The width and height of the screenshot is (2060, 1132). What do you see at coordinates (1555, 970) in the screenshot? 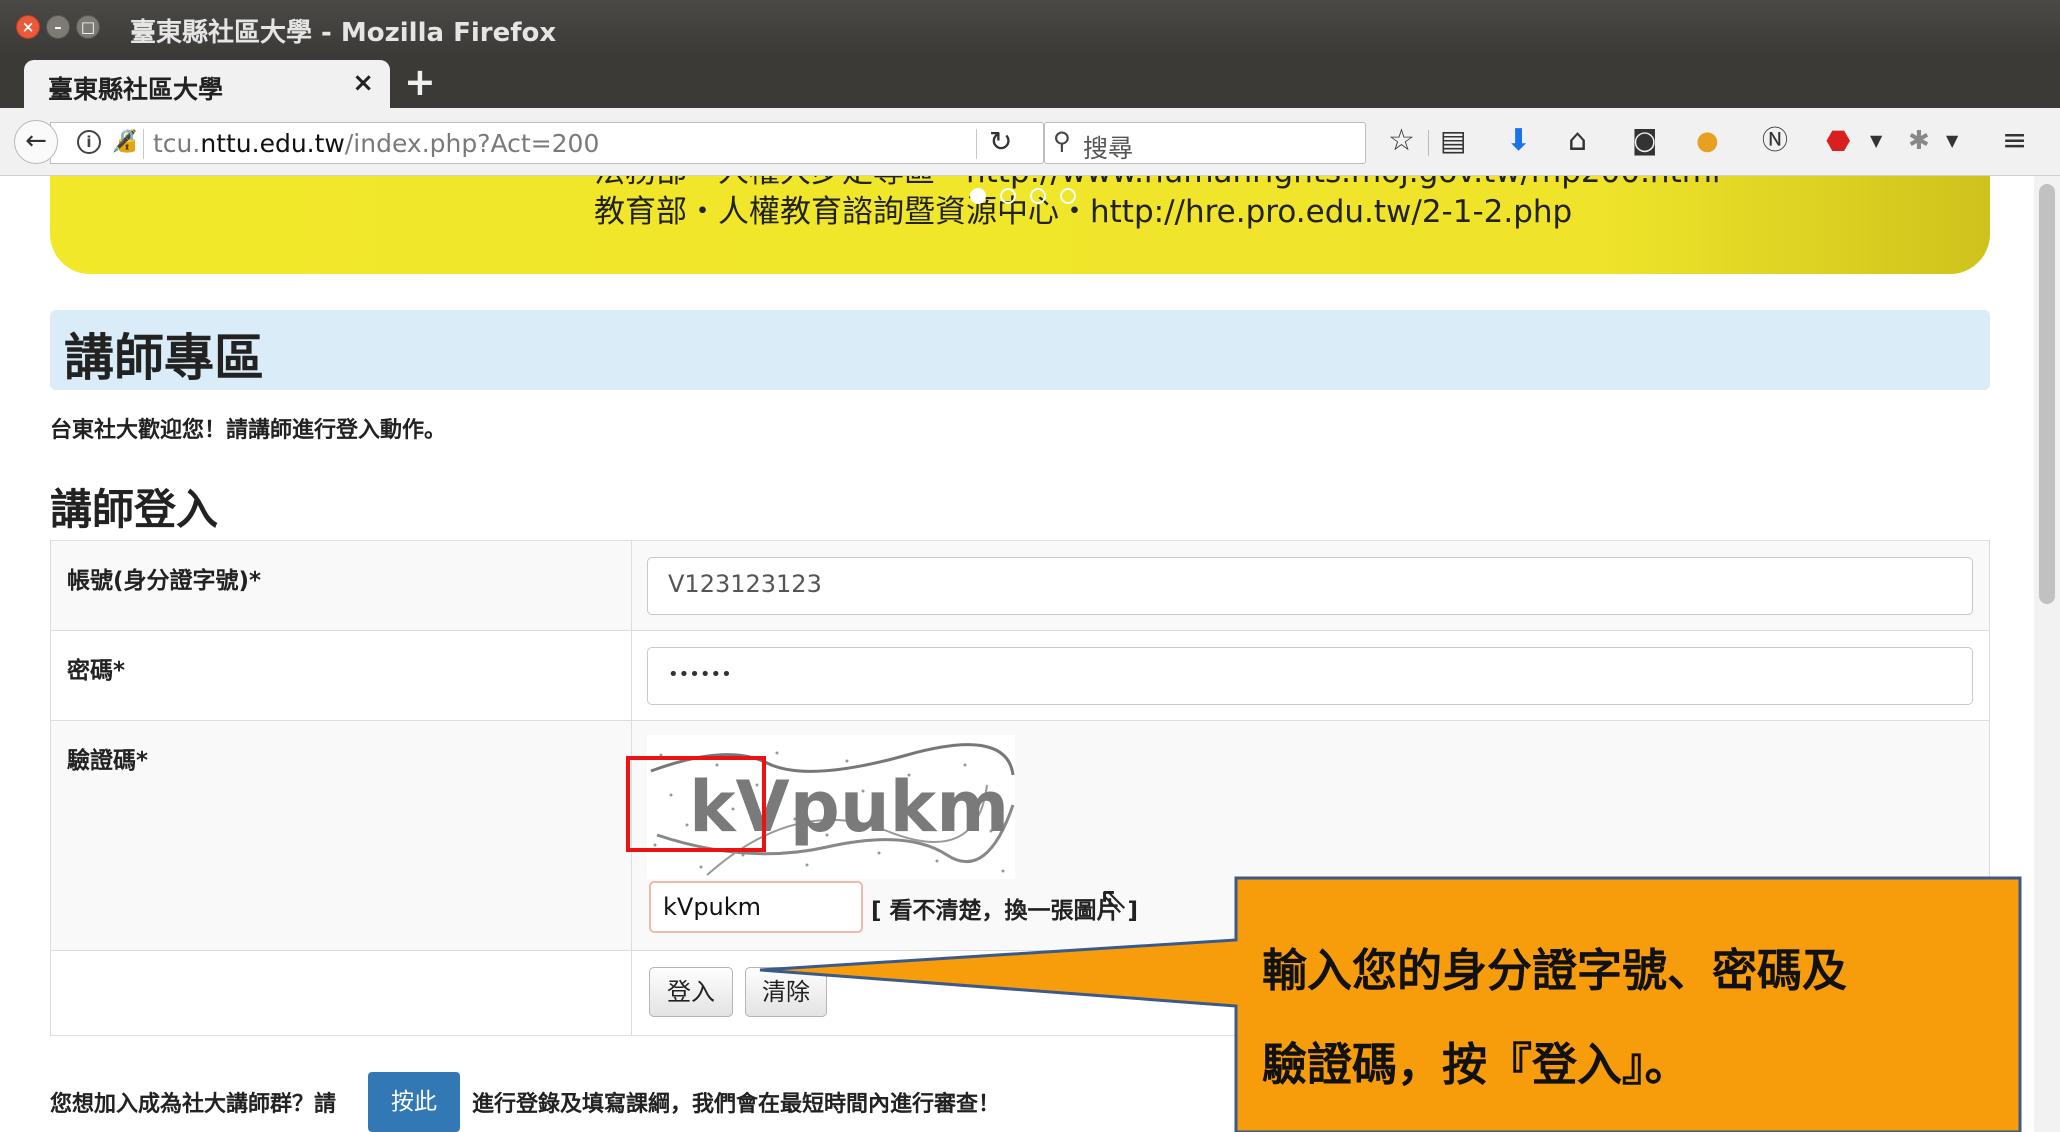
I see `callout-line-1: 輸入您的身分證字號、密碼及` at bounding box center [1555, 970].